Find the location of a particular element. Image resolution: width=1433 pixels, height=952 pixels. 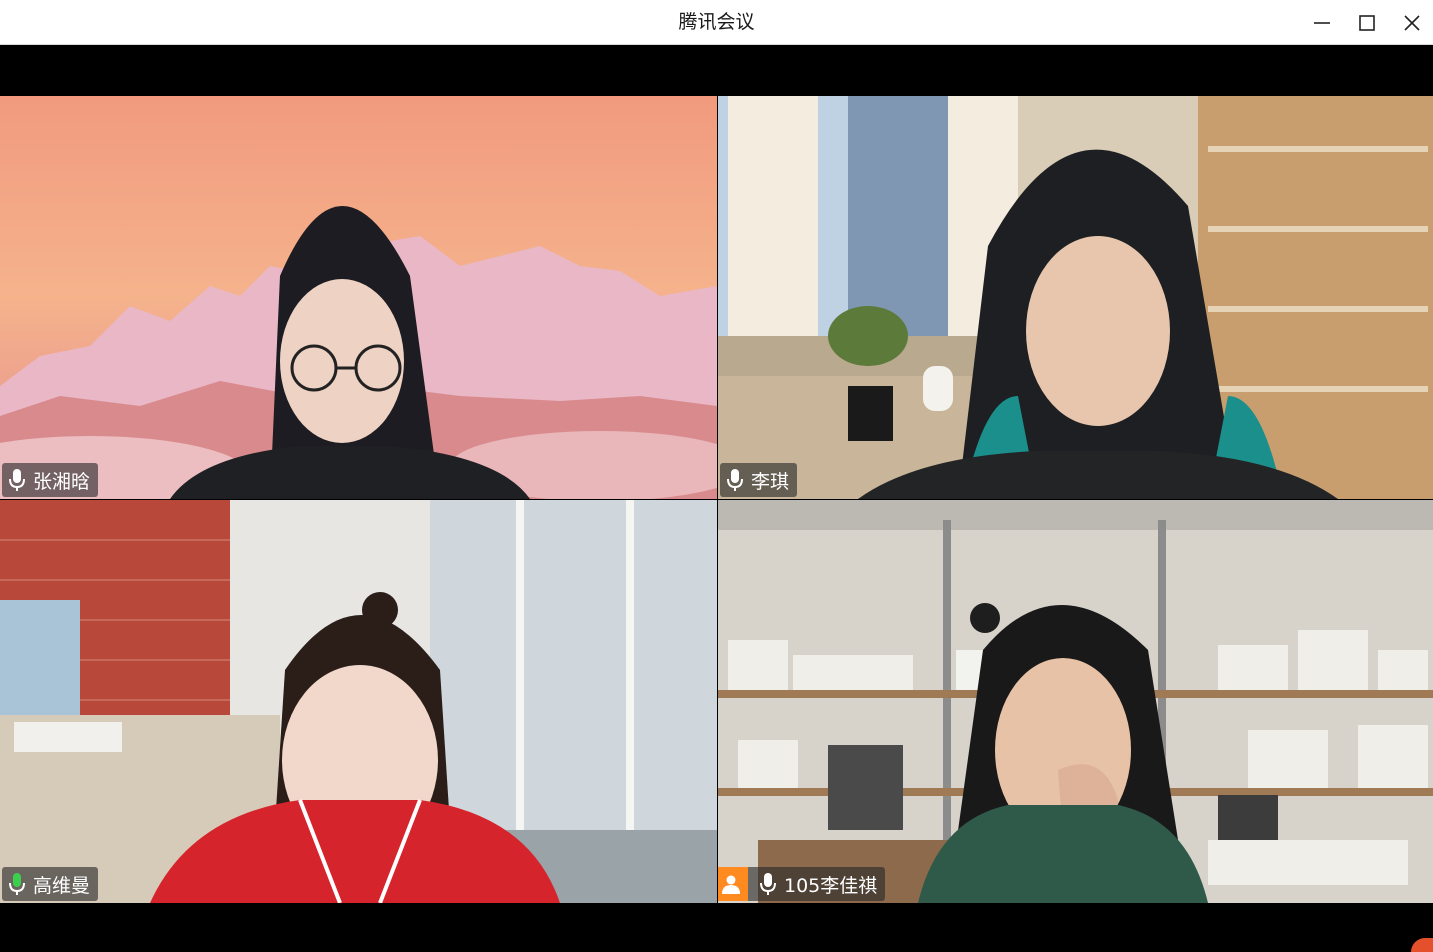

participant-name: 高维曼 is located at coordinates (62, 885).